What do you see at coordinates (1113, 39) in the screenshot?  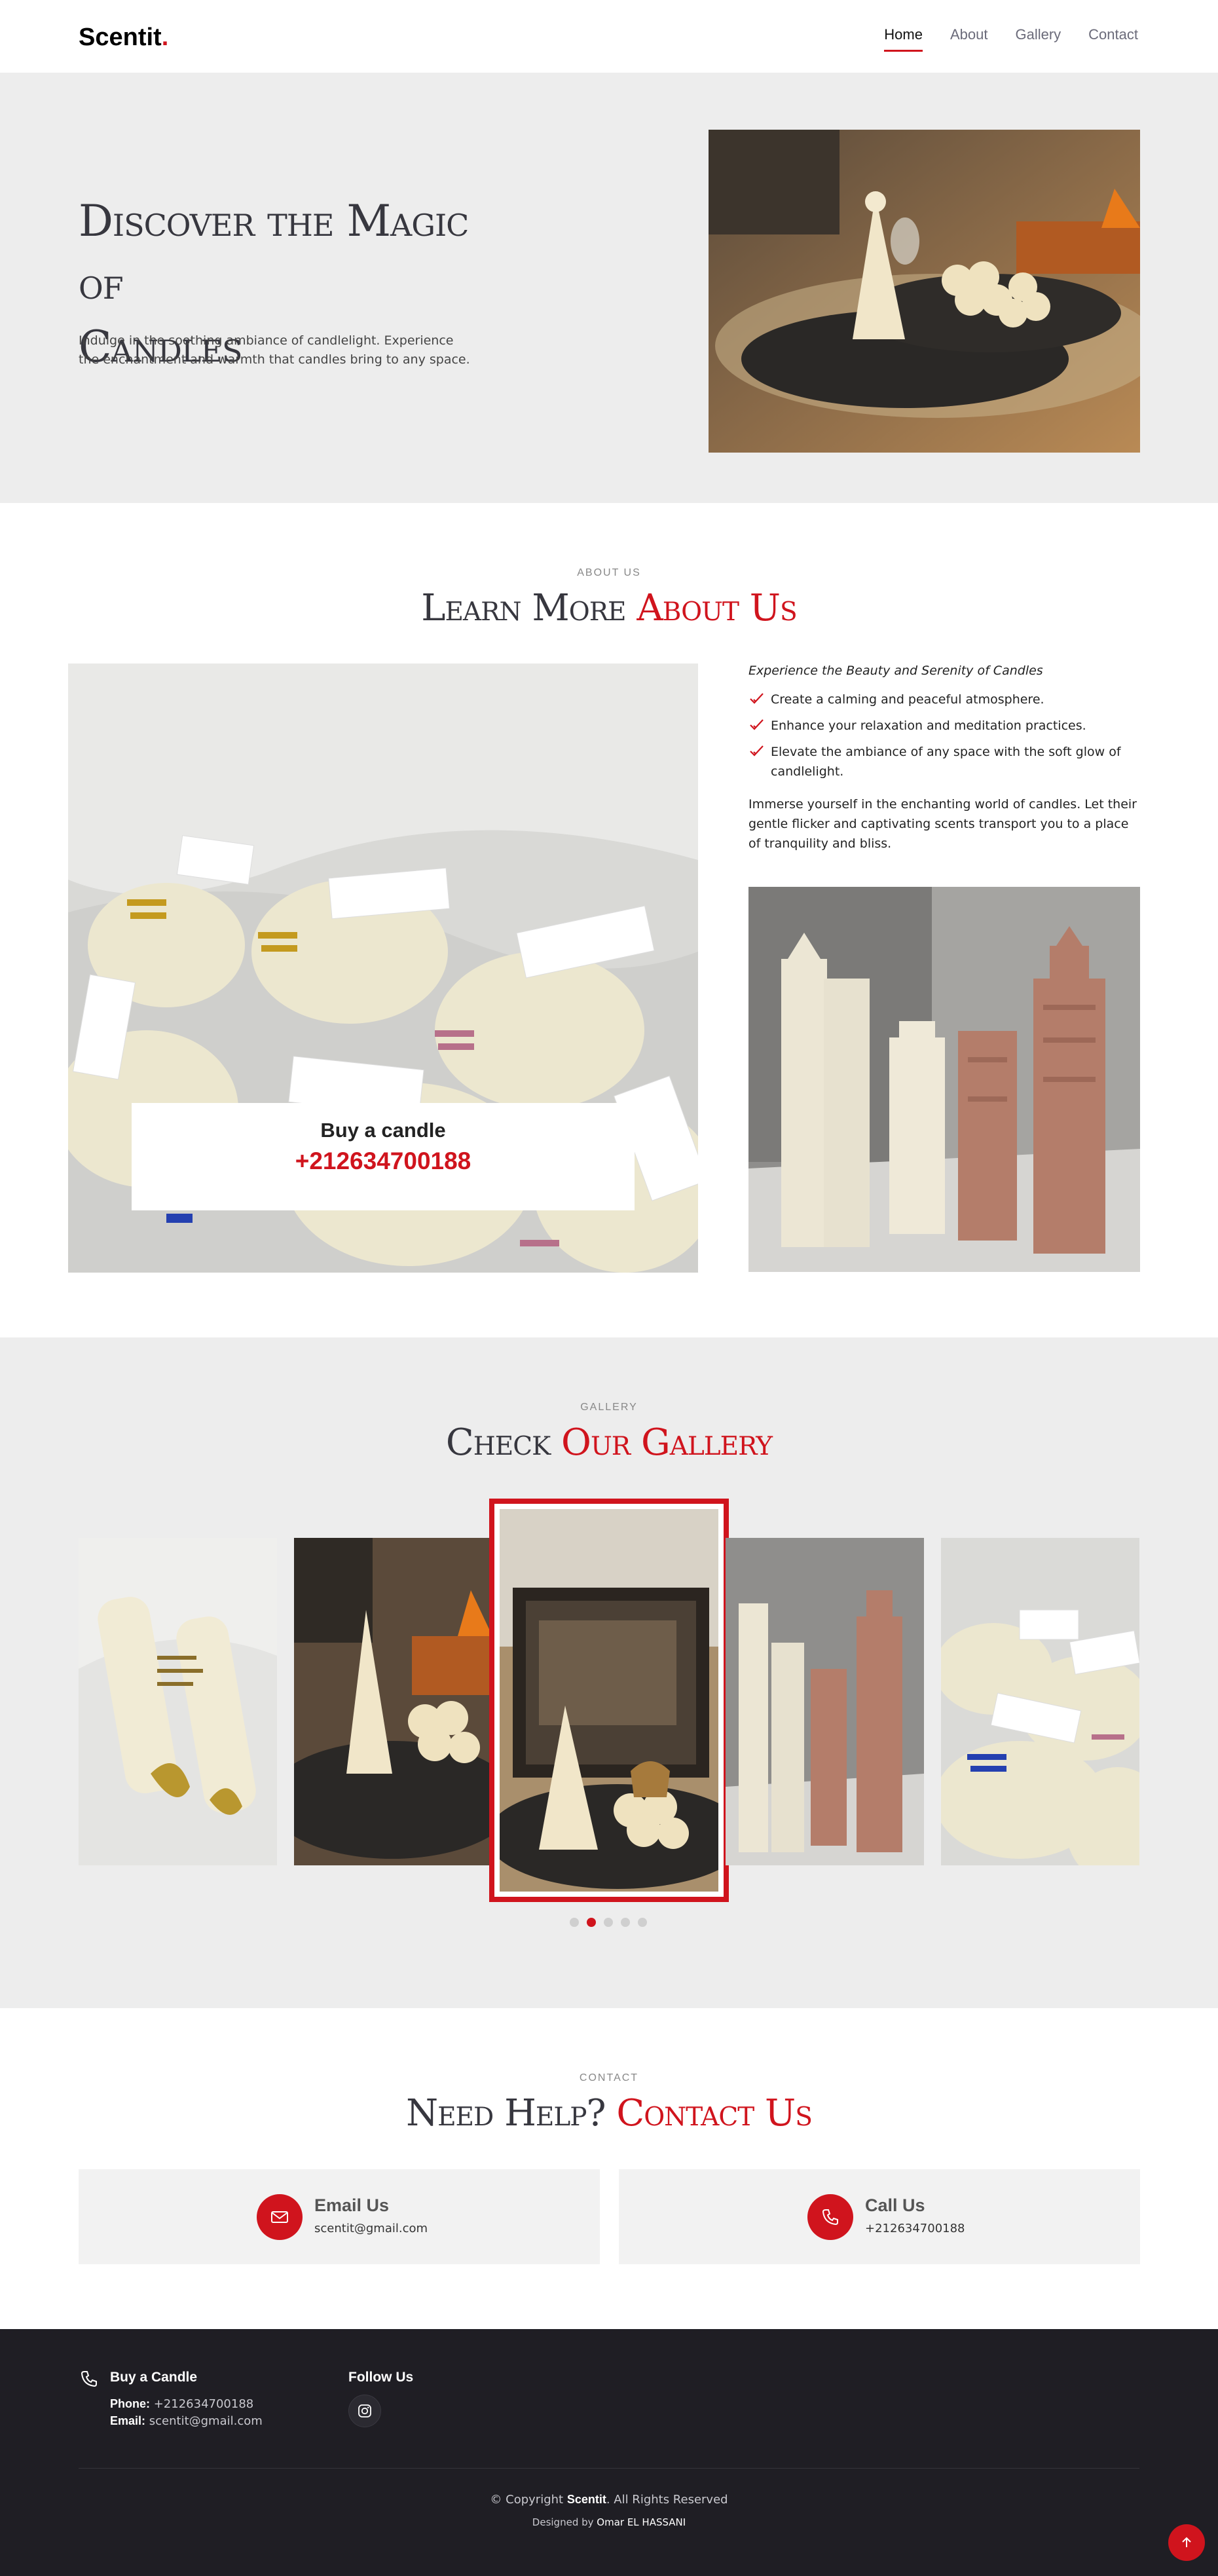 I see `nav-contact: Contact` at bounding box center [1113, 39].